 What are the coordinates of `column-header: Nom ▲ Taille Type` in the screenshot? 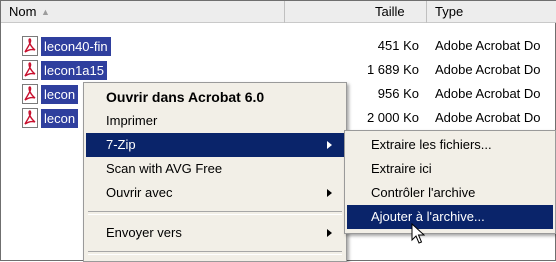 It's located at (278, 12).